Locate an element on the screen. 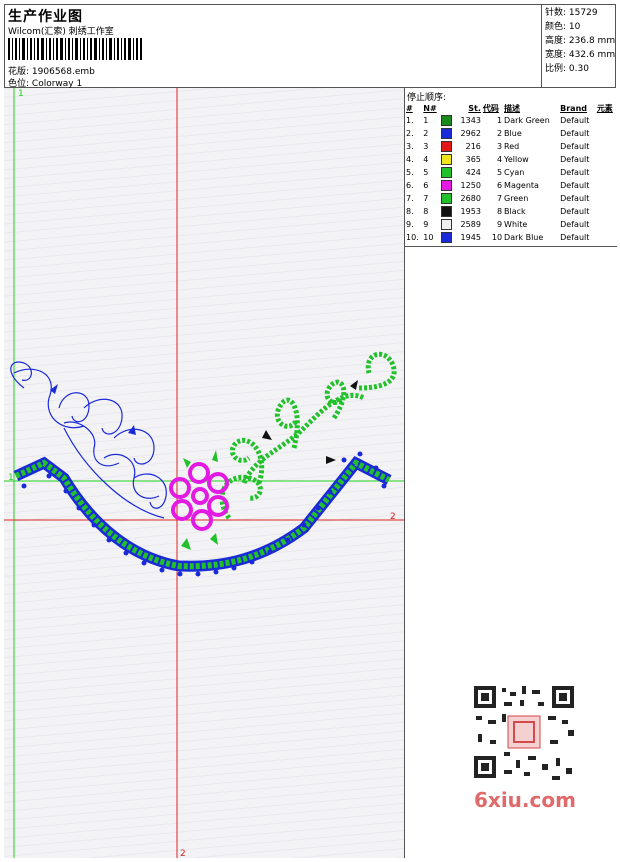  qr-code-icon is located at coordinates (524, 732).